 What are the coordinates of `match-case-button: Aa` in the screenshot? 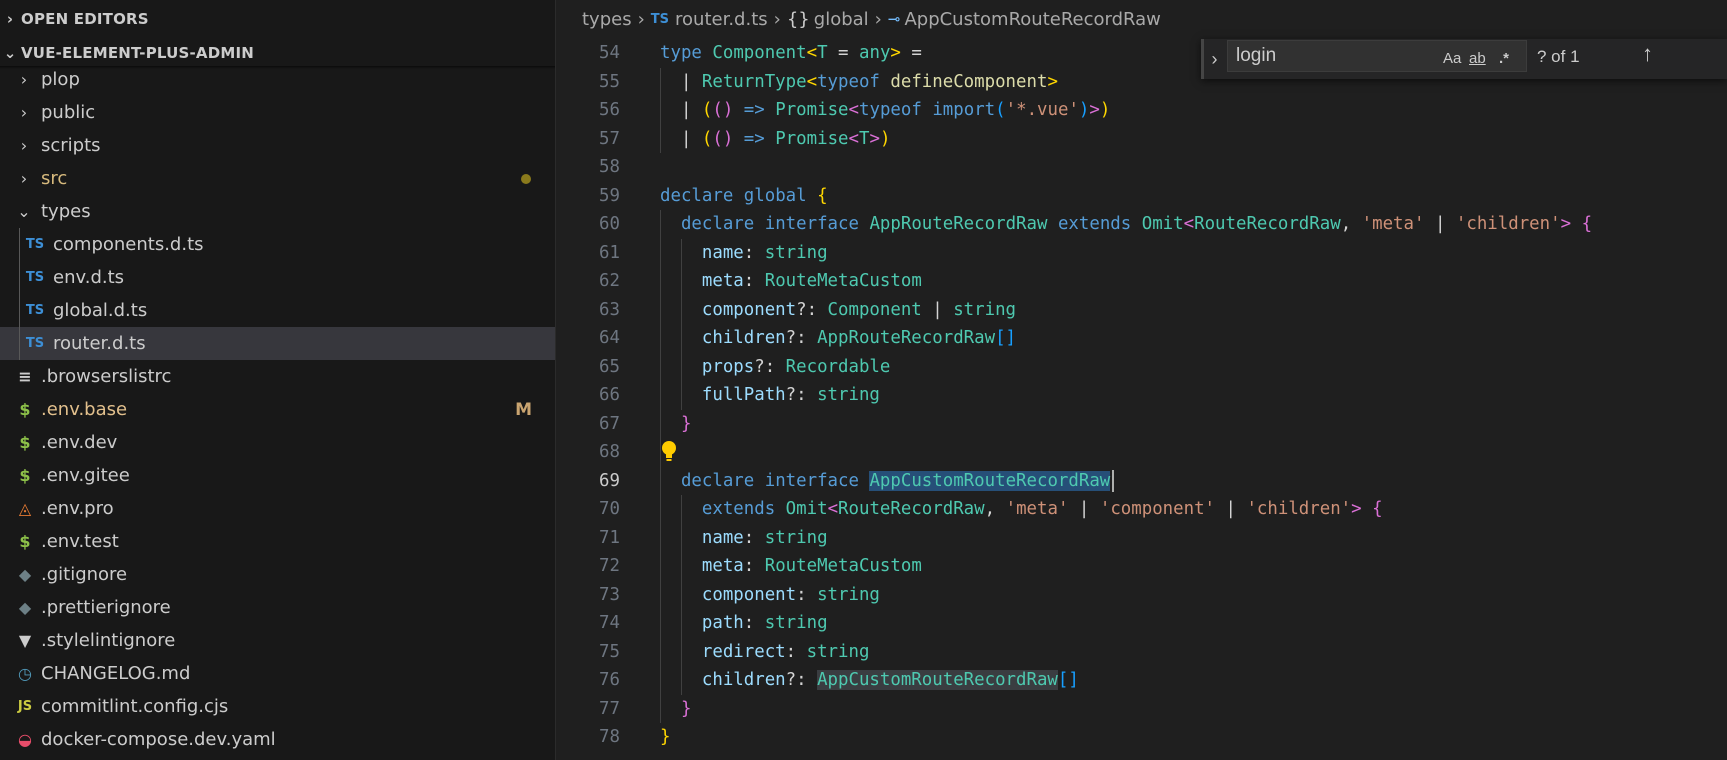 It's located at (1452, 58).